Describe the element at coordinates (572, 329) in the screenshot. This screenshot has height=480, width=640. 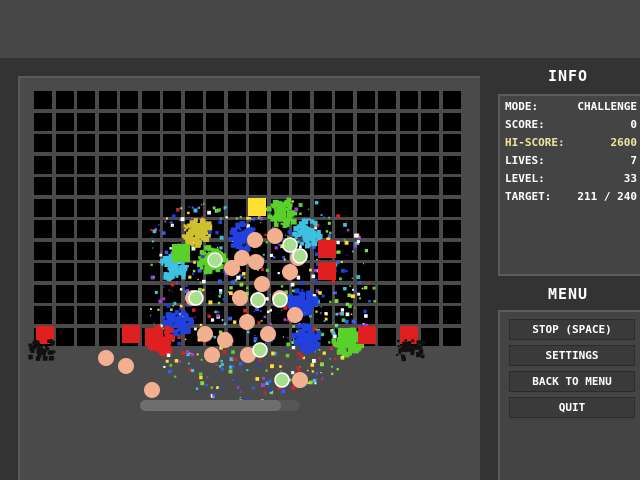
I see `stop-button: STOP (SPACE)` at that location.